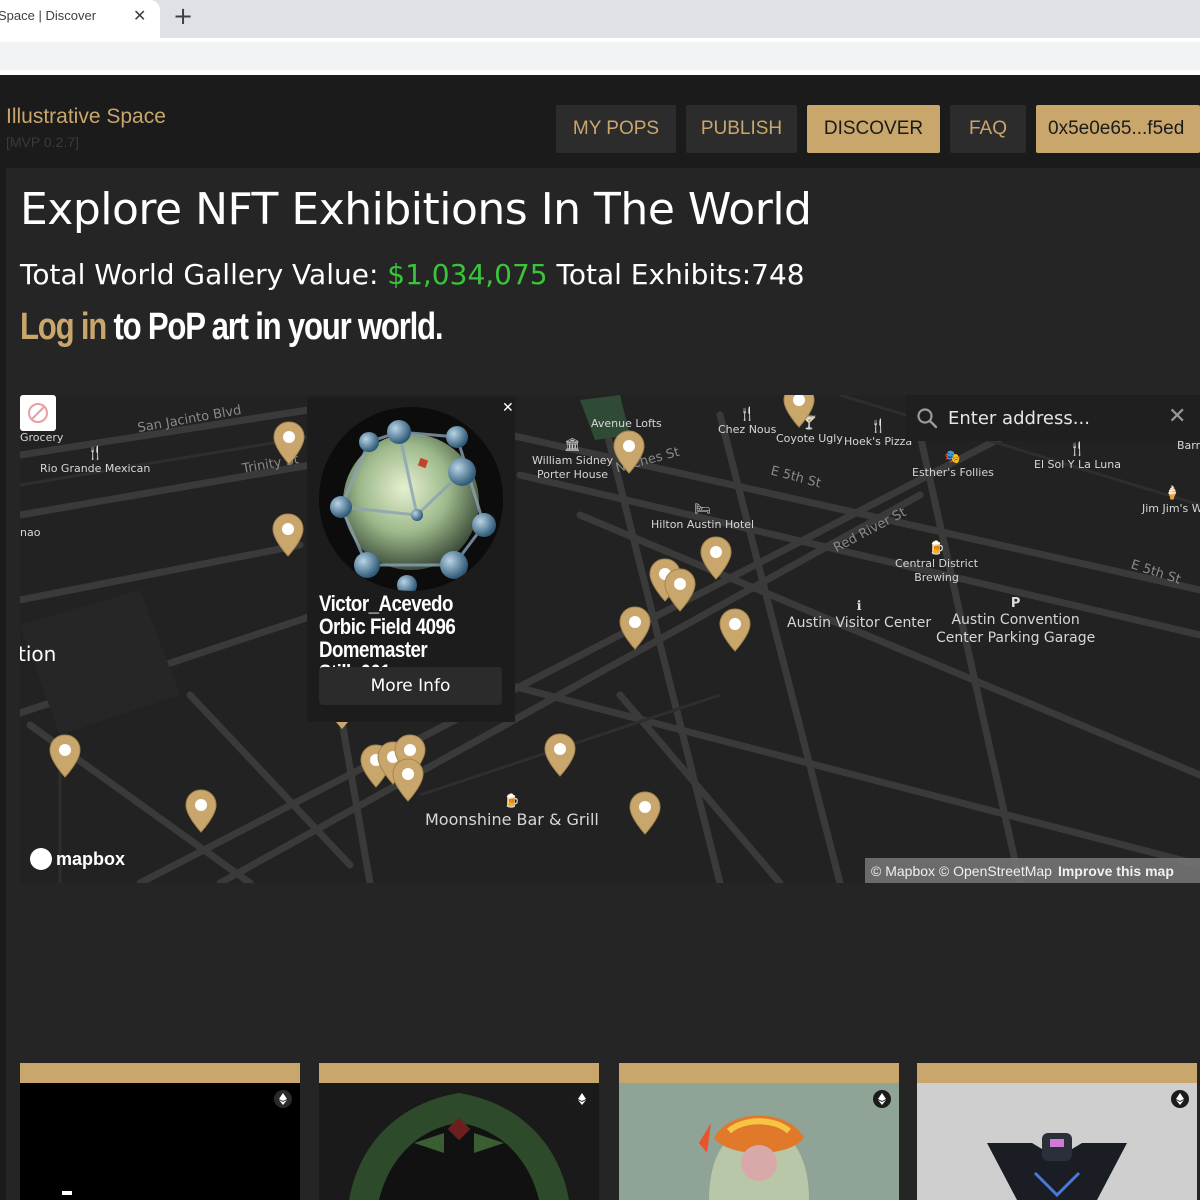 The height and width of the screenshot is (1200, 1200). I want to click on mapbox-logo: mapbox, so click(77, 859).